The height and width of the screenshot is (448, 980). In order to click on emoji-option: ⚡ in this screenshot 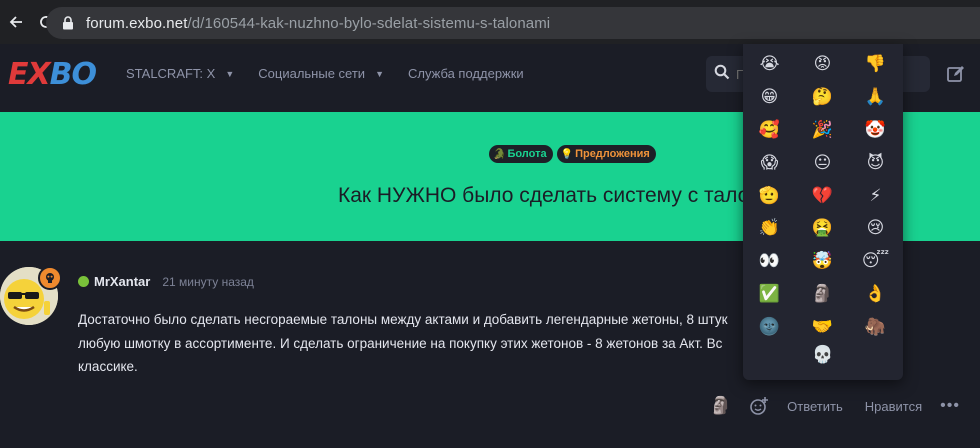, I will do `click(875, 195)`.